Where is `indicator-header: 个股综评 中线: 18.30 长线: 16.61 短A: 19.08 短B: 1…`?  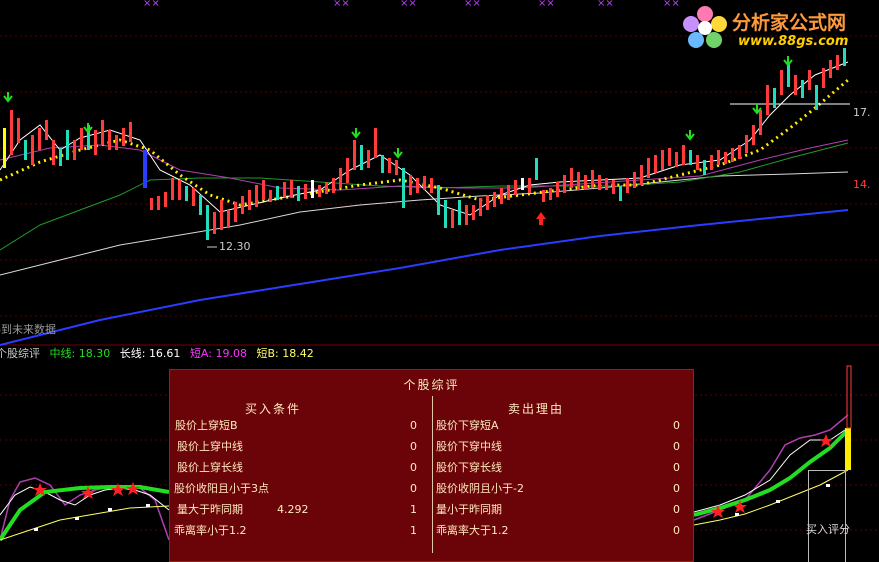
indicator-header: 个股综评 中线: 18.30 长线: 16.61 短A: 19.08 短B: 1… is located at coordinates (439, 354).